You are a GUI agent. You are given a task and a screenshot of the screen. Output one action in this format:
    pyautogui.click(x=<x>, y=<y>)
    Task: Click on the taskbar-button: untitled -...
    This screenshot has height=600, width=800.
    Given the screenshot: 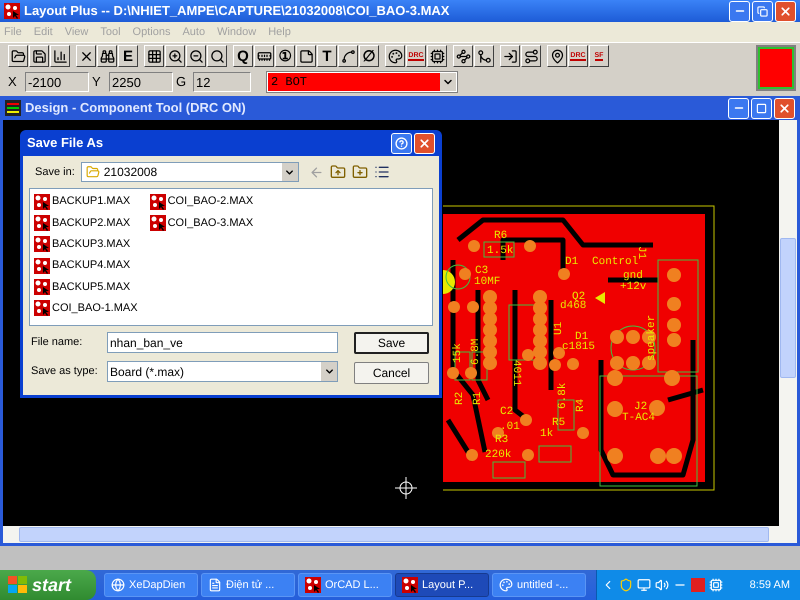 What is the action you would take?
    pyautogui.click(x=539, y=585)
    